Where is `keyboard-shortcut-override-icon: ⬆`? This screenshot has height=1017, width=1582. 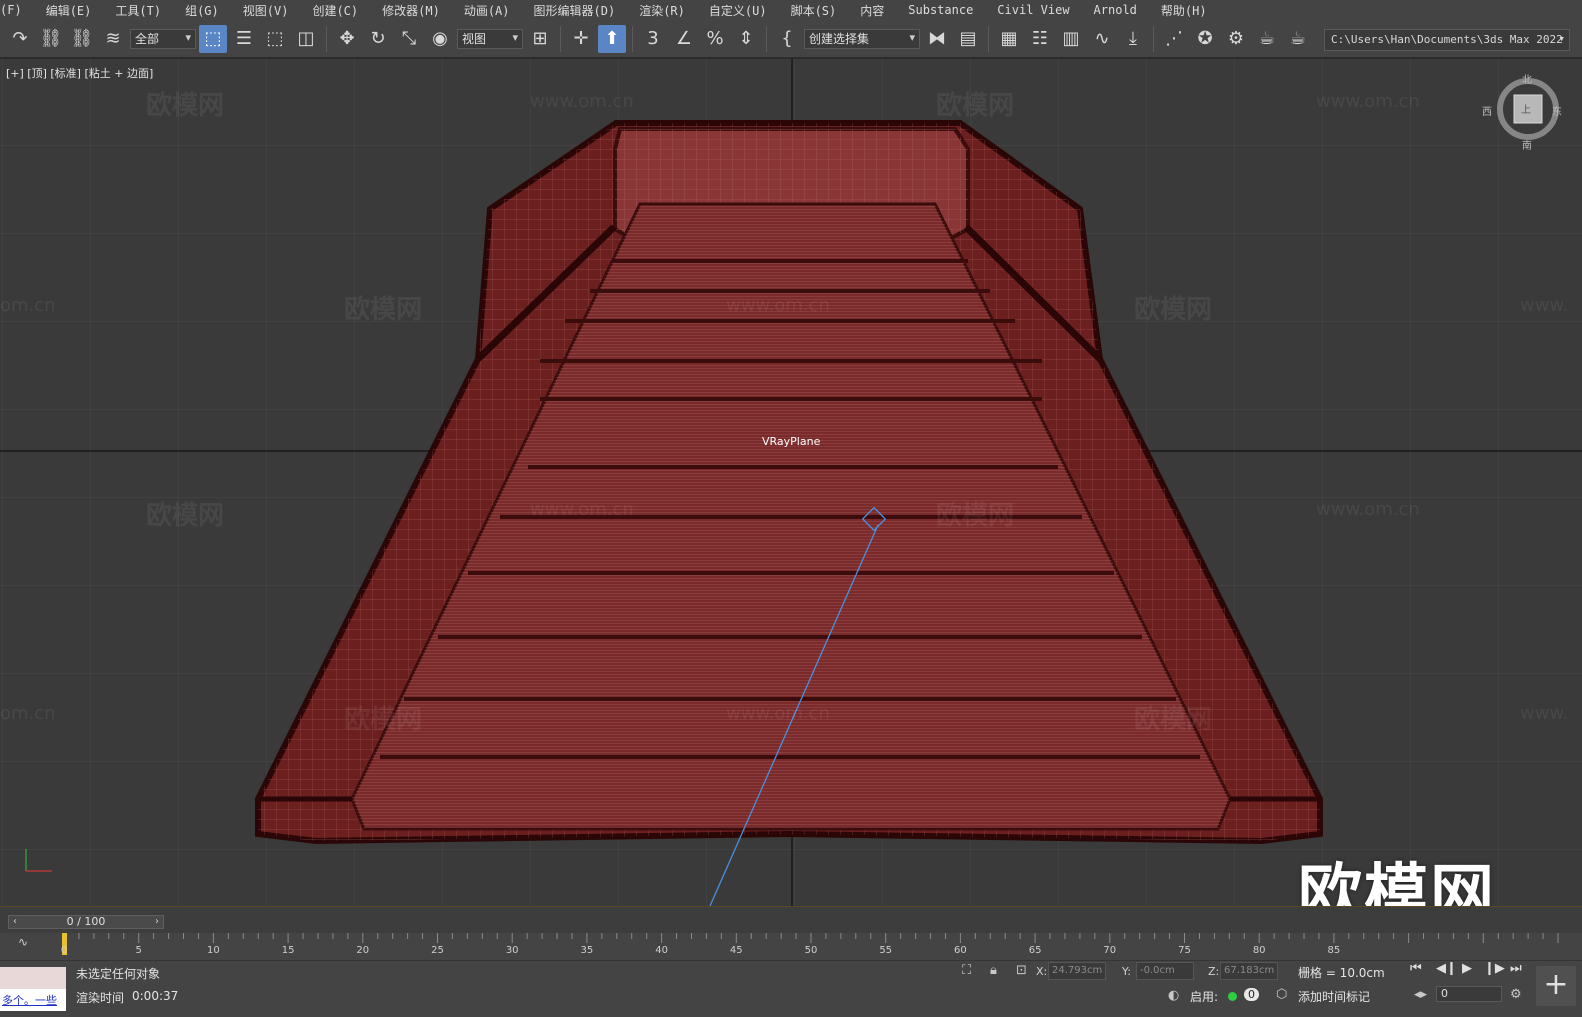
keyboard-shortcut-override-icon: ⬆ is located at coordinates (612, 38).